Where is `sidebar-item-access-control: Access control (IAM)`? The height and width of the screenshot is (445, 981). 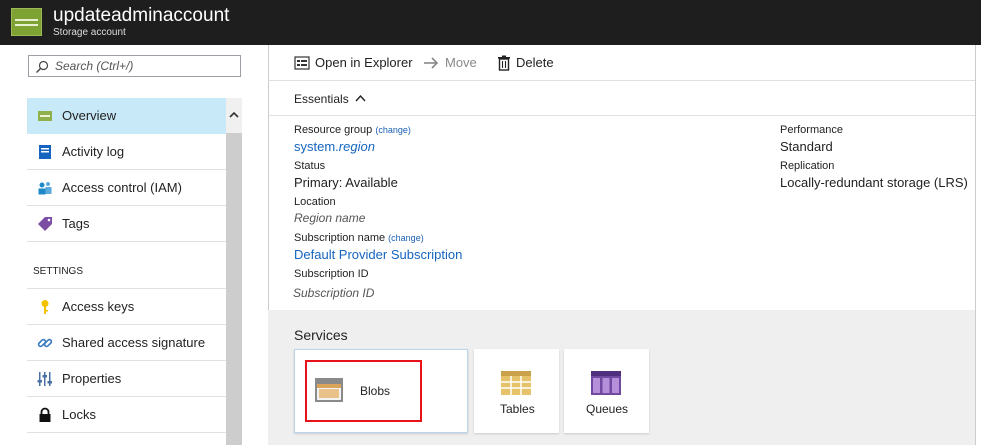 sidebar-item-access-control: Access control (IAM) is located at coordinates (126, 188).